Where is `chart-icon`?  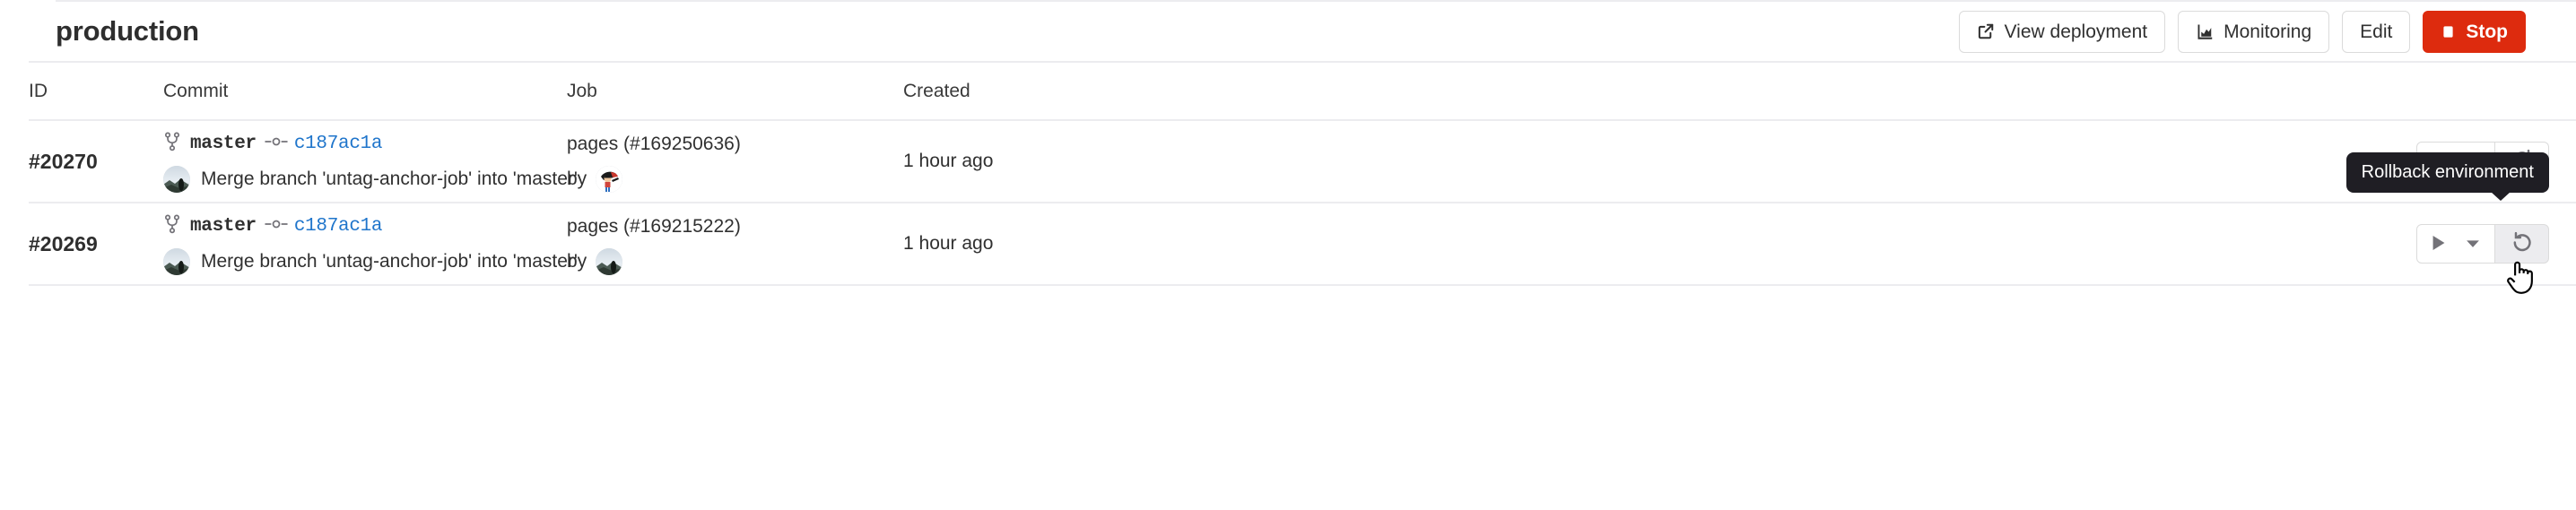 chart-icon is located at coordinates (2205, 31).